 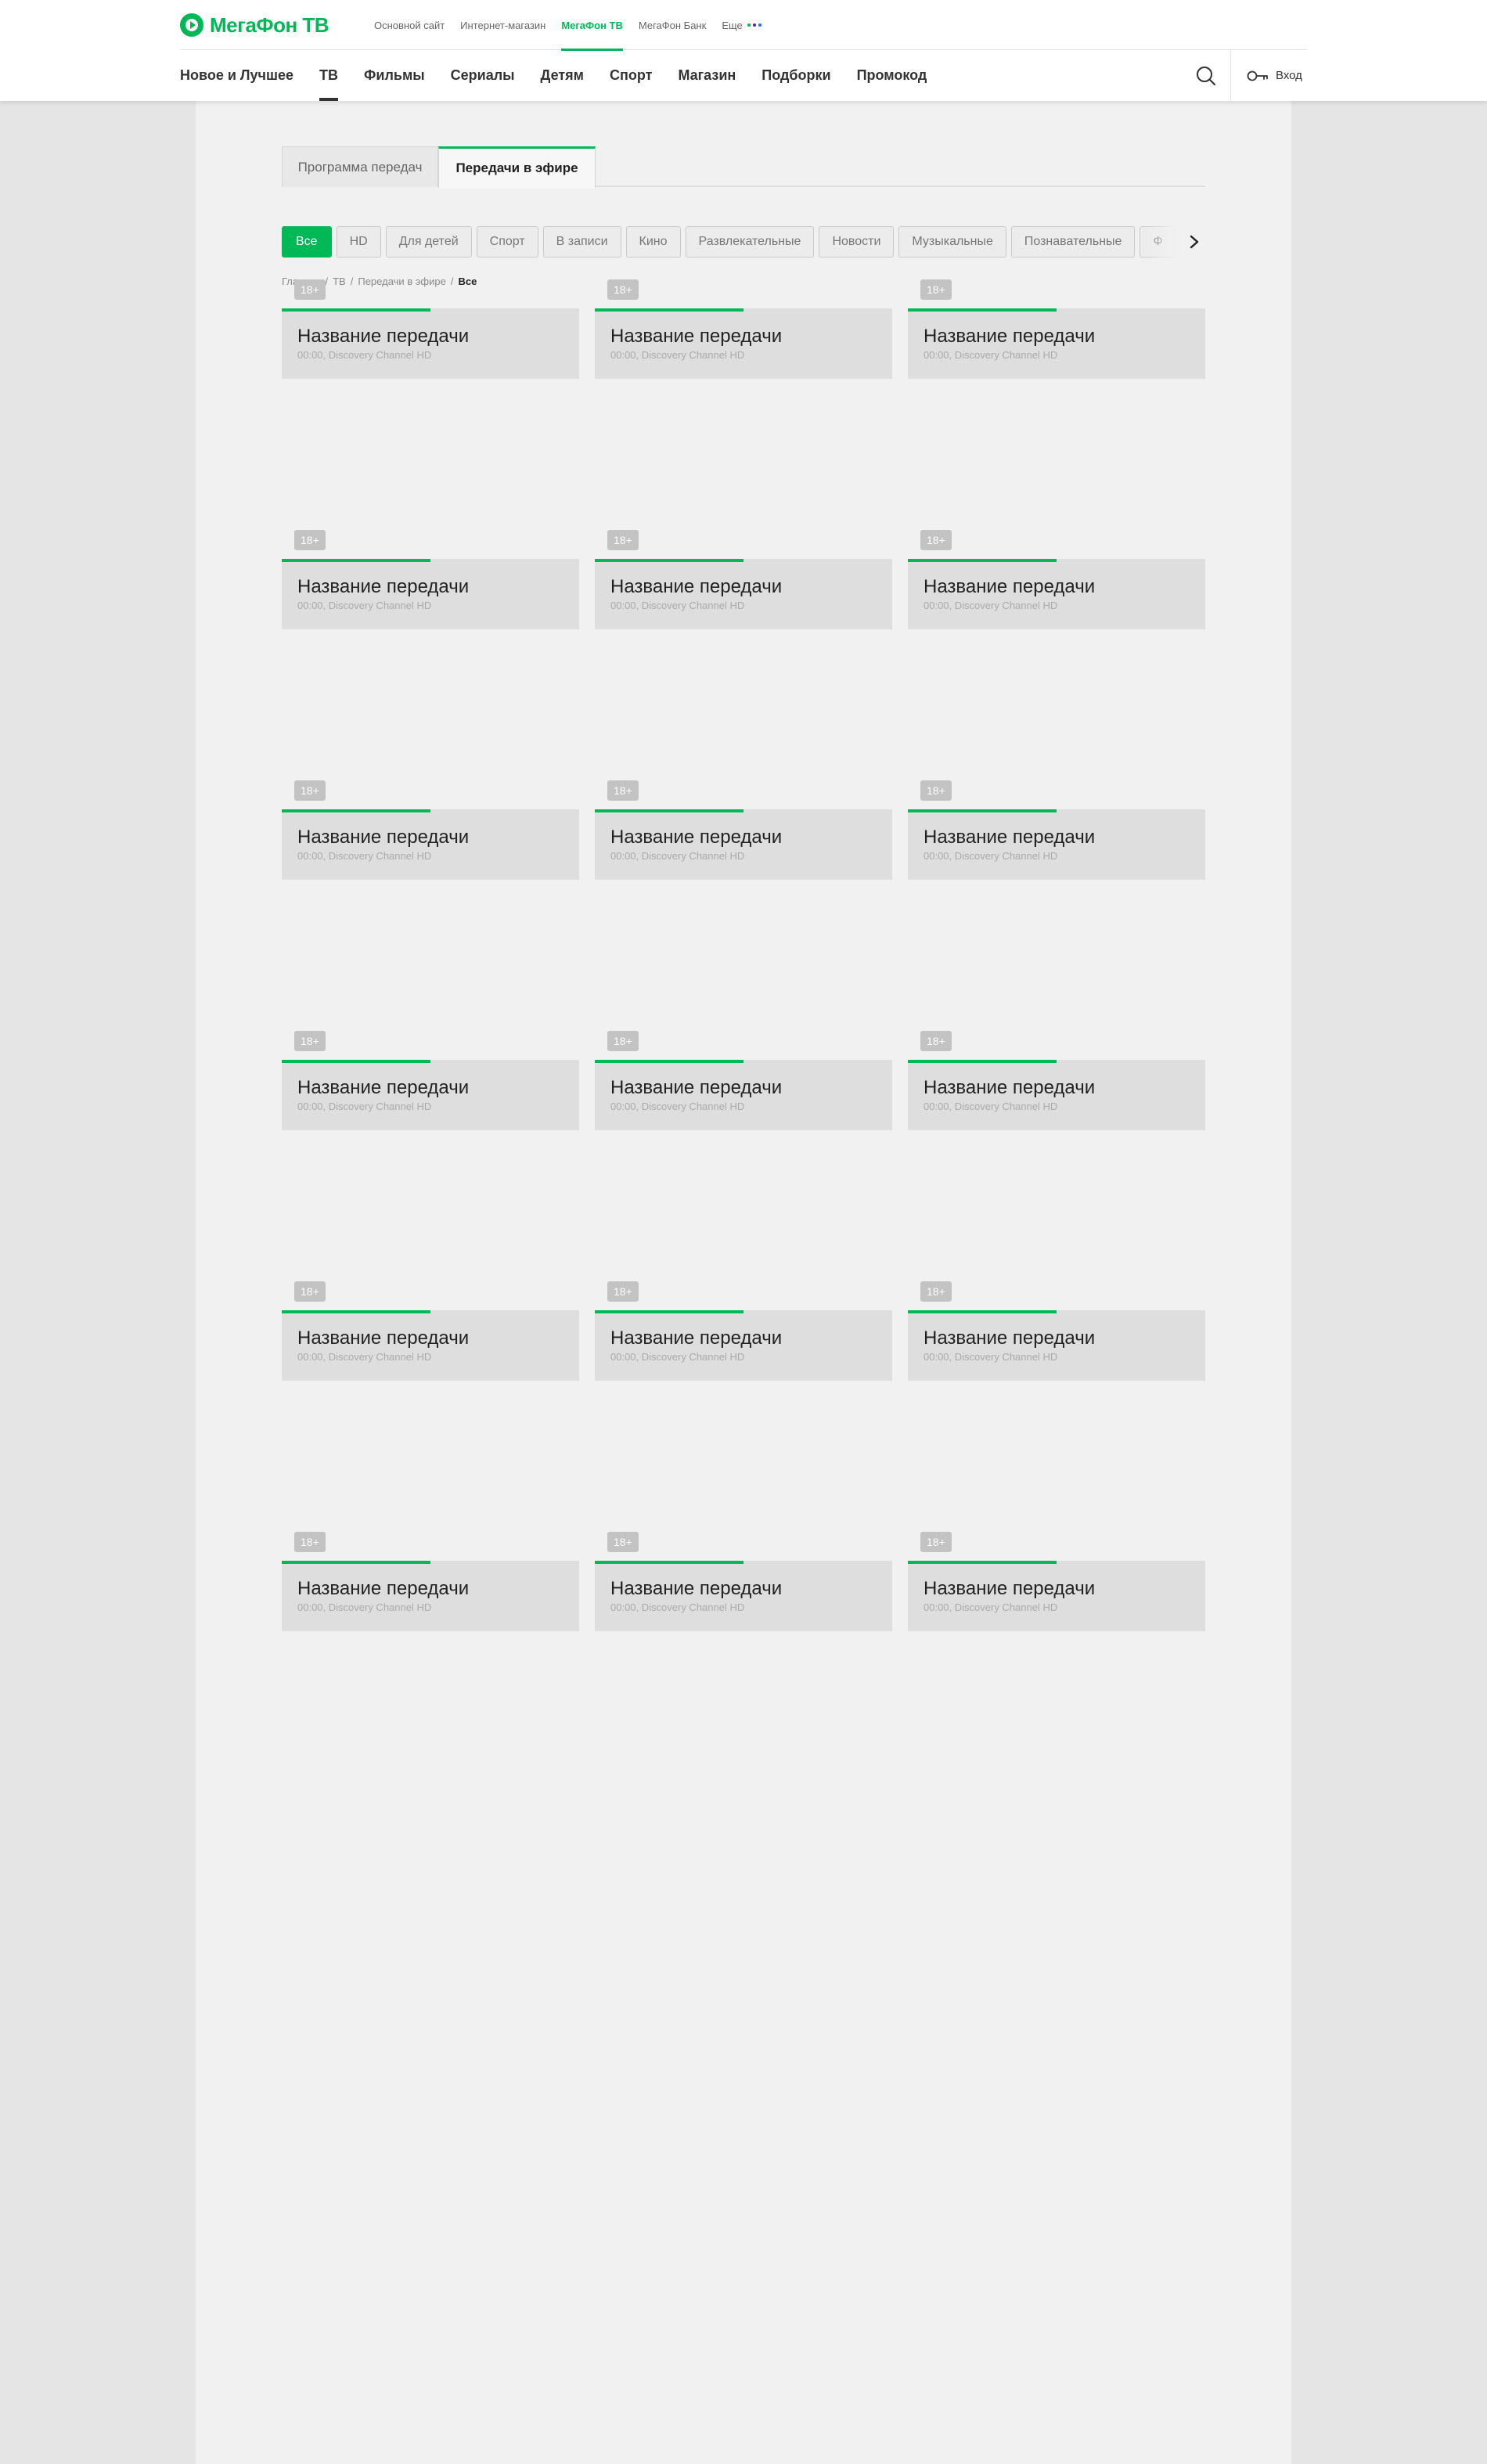 I want to click on filter-chip: HD, so click(x=359, y=242).